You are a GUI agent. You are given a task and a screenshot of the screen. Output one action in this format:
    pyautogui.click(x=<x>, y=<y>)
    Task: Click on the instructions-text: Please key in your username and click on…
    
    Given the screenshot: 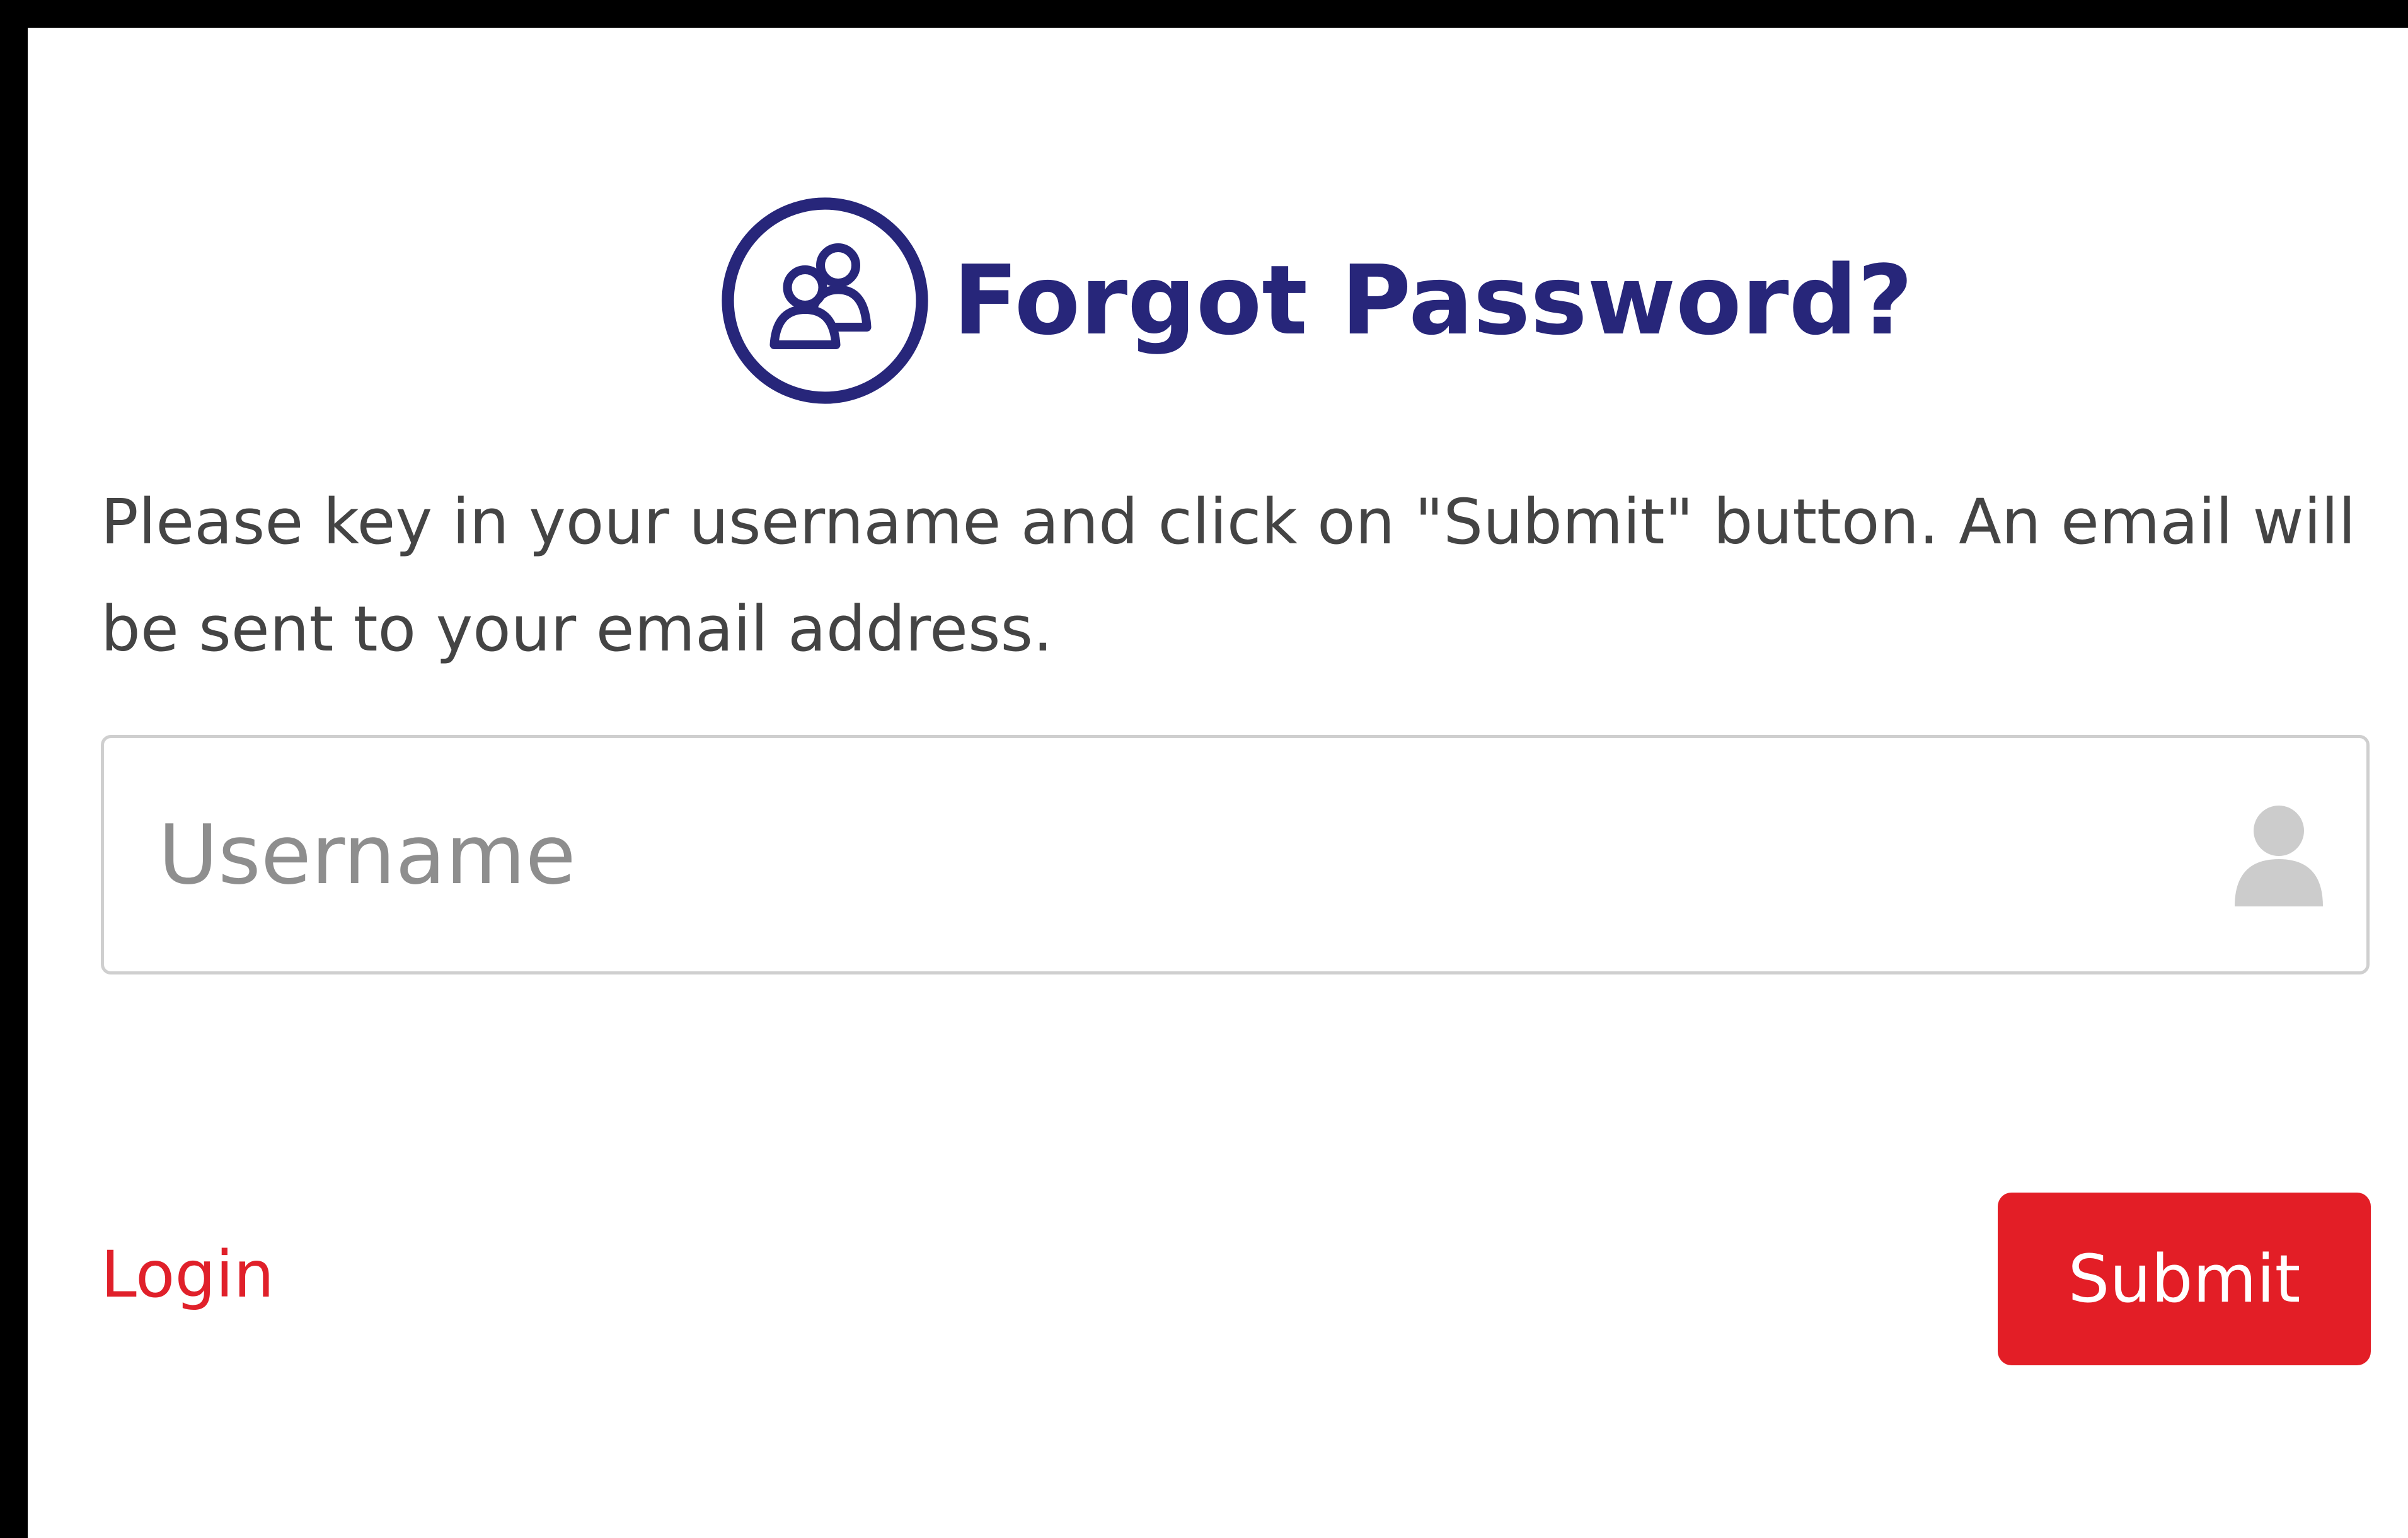 What is the action you would take?
    pyautogui.click(x=1228, y=576)
    